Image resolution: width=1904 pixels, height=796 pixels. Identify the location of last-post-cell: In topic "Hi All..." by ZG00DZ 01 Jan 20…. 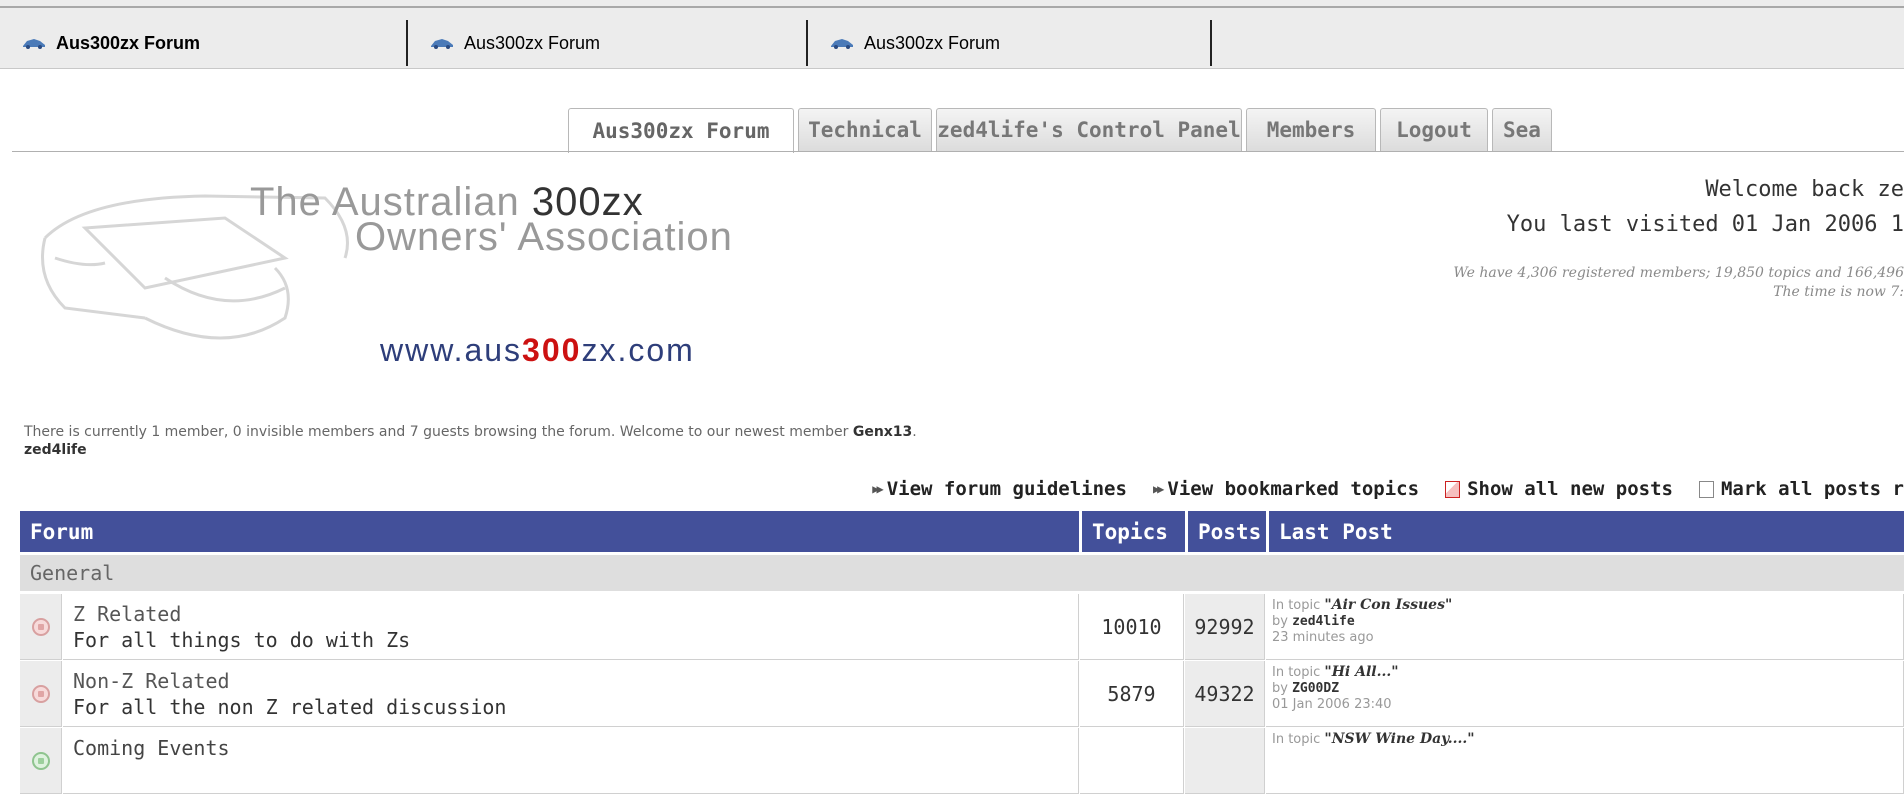
(1585, 694).